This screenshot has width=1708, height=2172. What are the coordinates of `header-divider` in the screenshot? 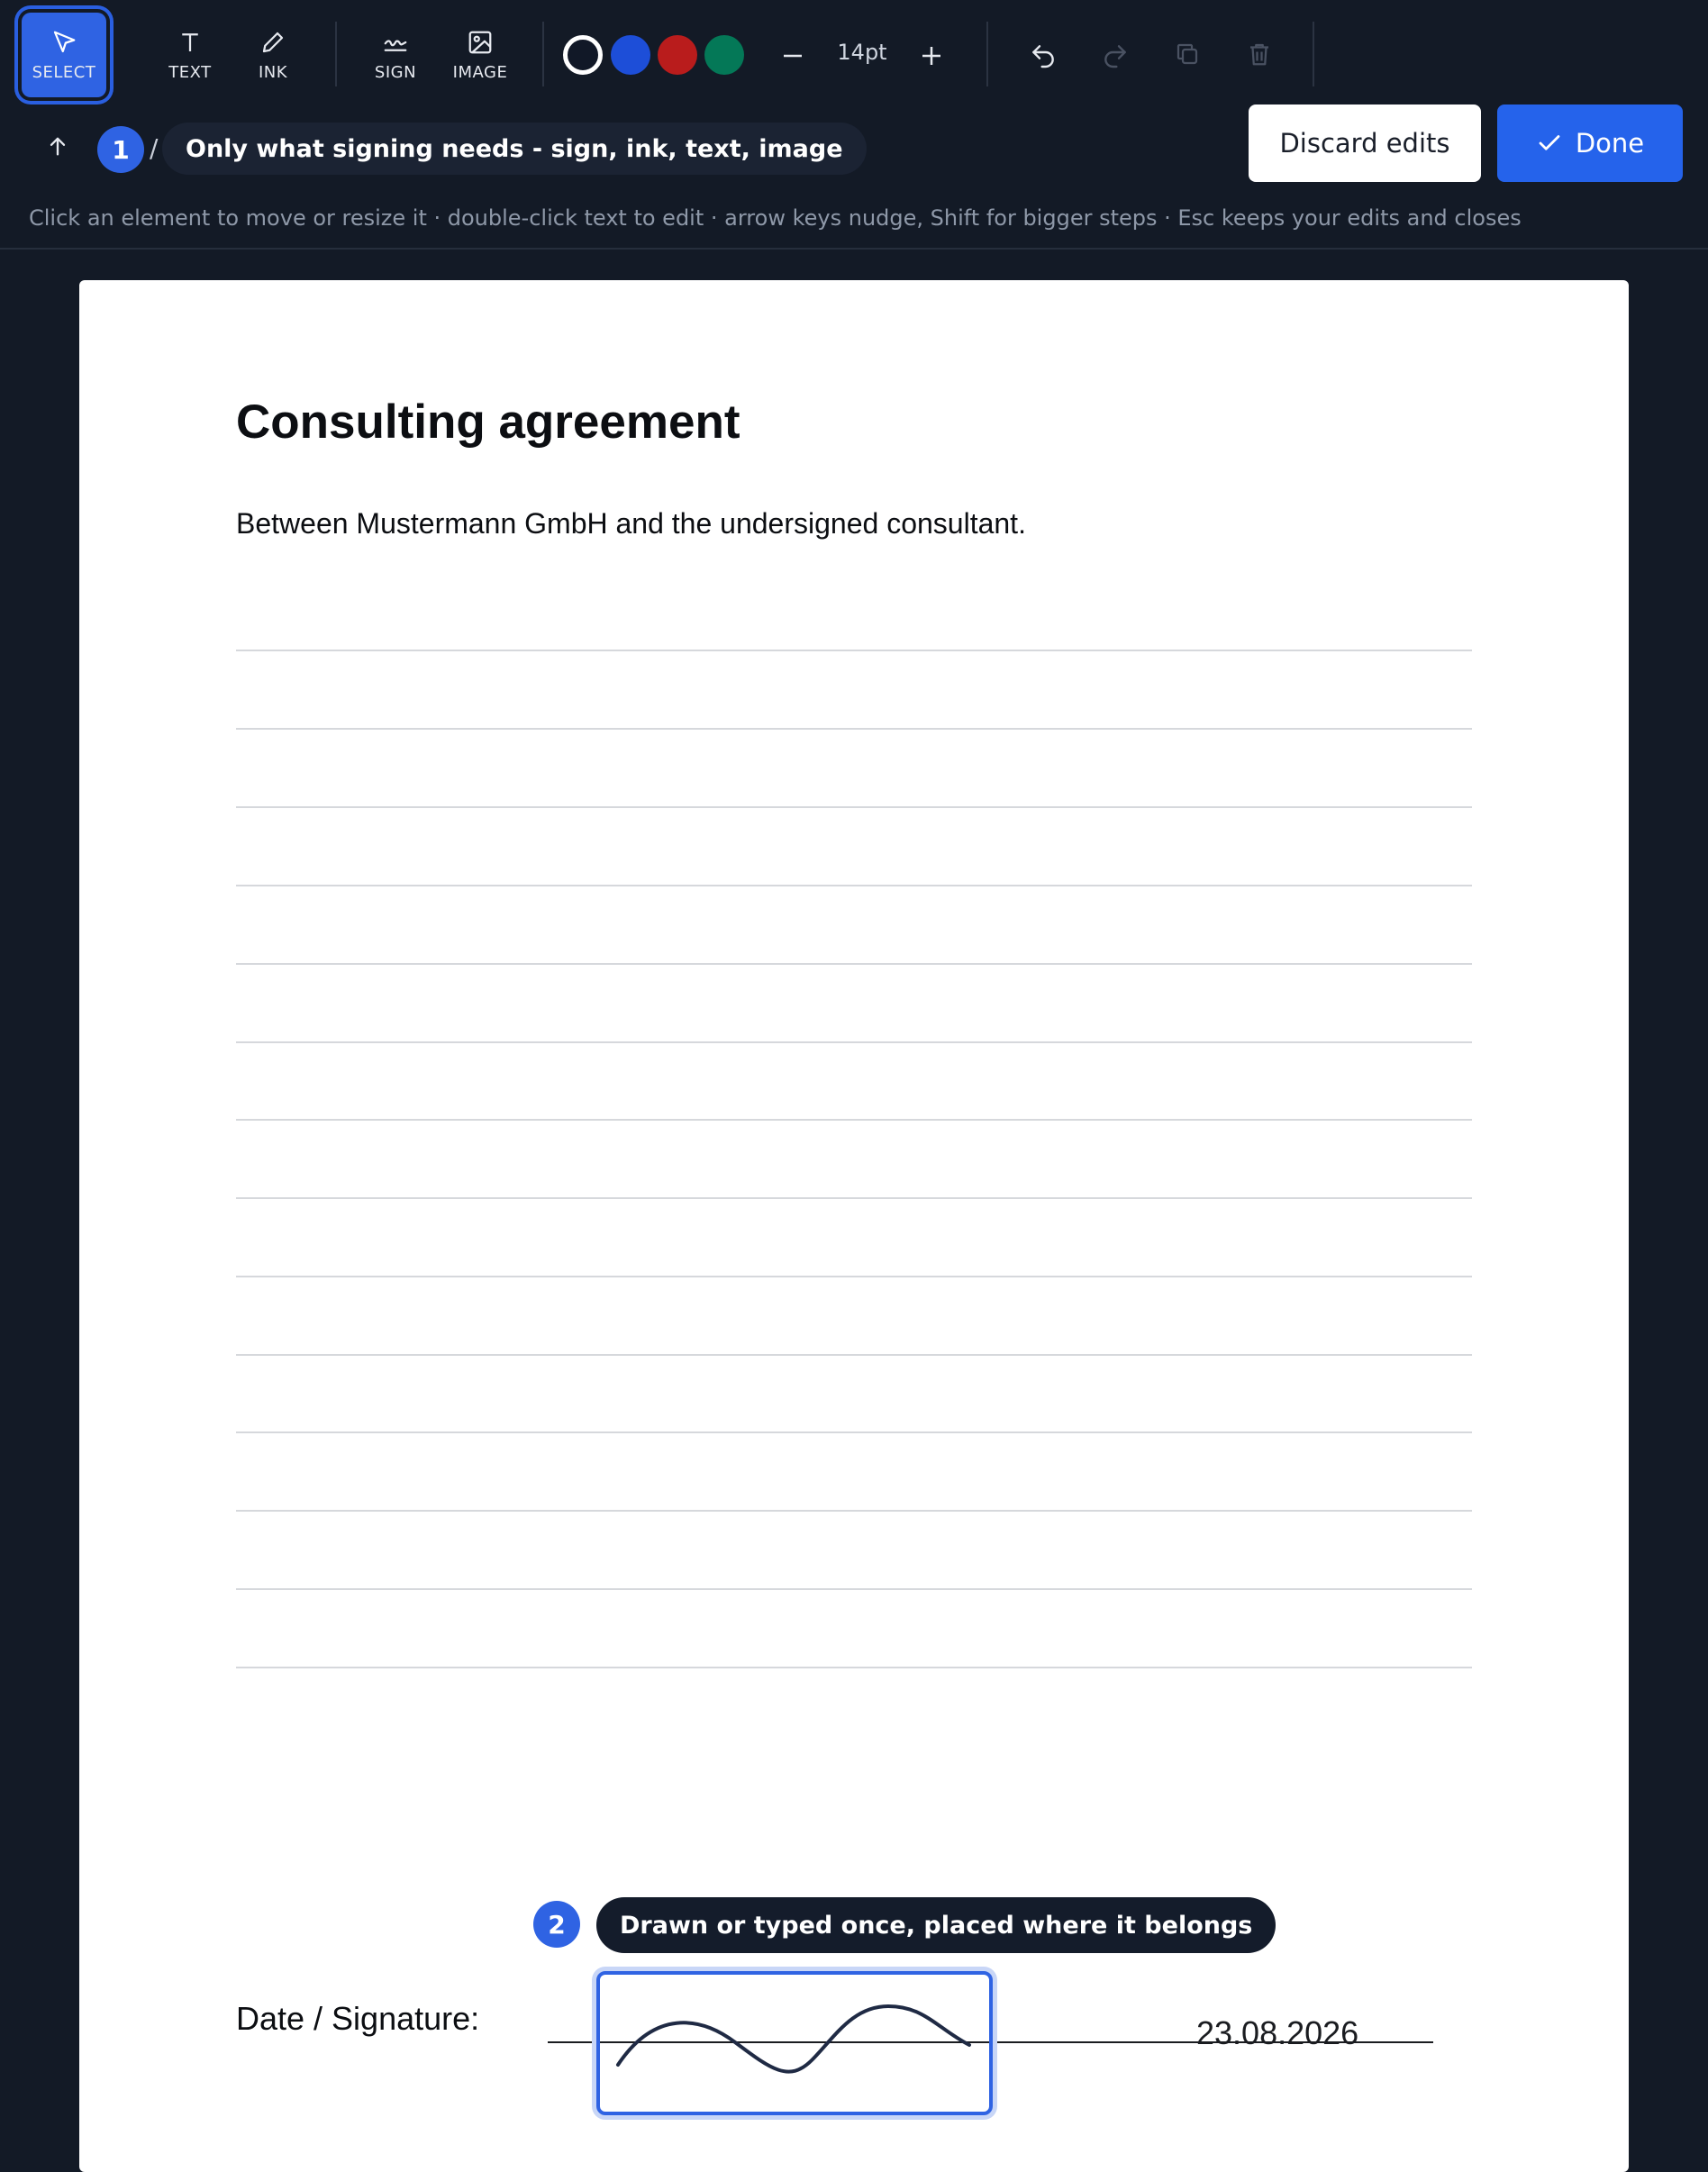 It's located at (854, 249).